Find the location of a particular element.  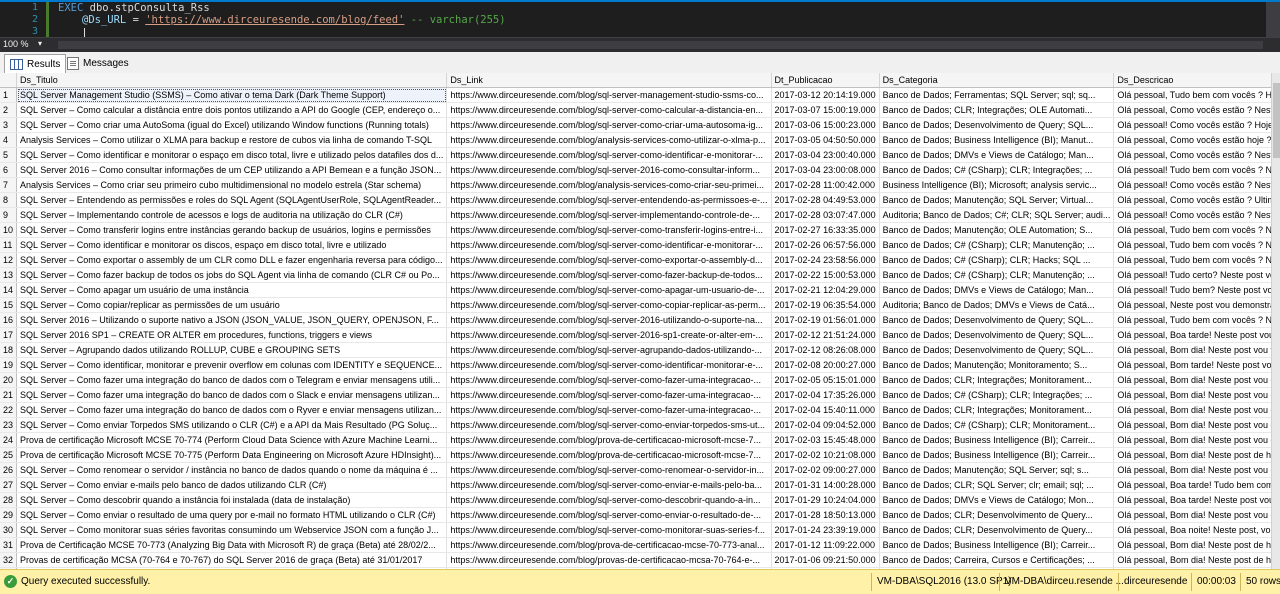

table-cell: 2017-01-31 14:00:28.000 is located at coordinates (825, 485).